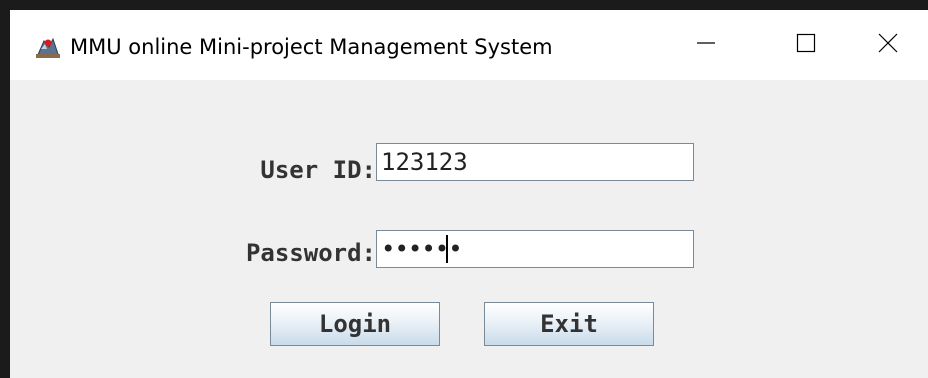 The height and width of the screenshot is (378, 928). I want to click on text-caret, so click(447, 249).